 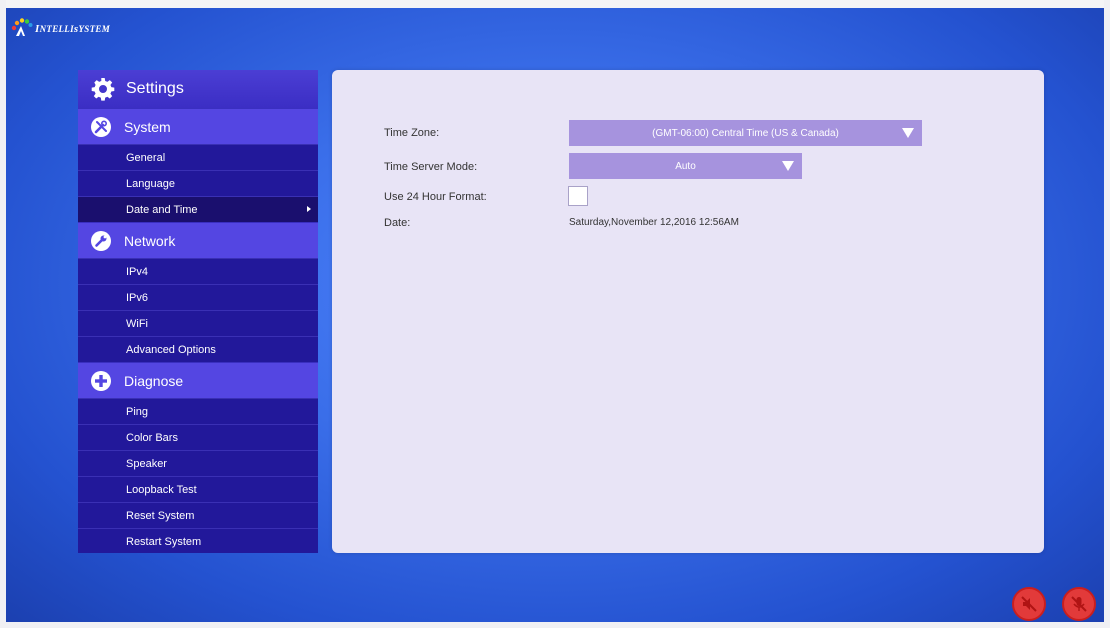 I want to click on sidebar-item-label: Speaker, so click(x=146, y=463).